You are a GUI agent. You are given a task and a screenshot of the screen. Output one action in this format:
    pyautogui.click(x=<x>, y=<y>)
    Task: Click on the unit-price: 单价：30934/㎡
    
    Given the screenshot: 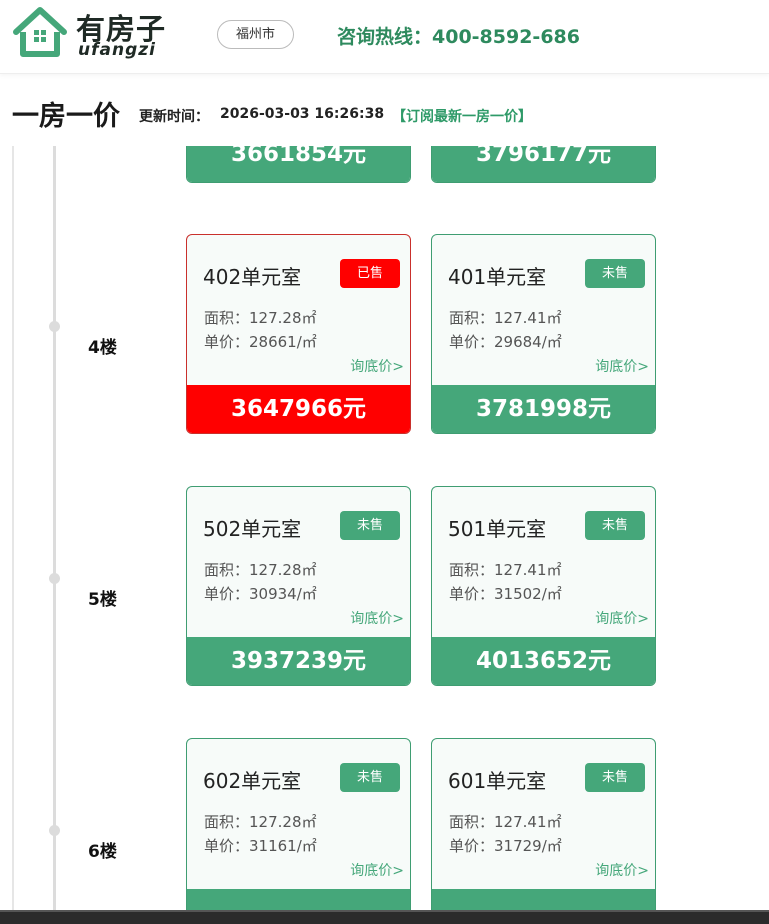 What is the action you would take?
    pyautogui.click(x=260, y=594)
    